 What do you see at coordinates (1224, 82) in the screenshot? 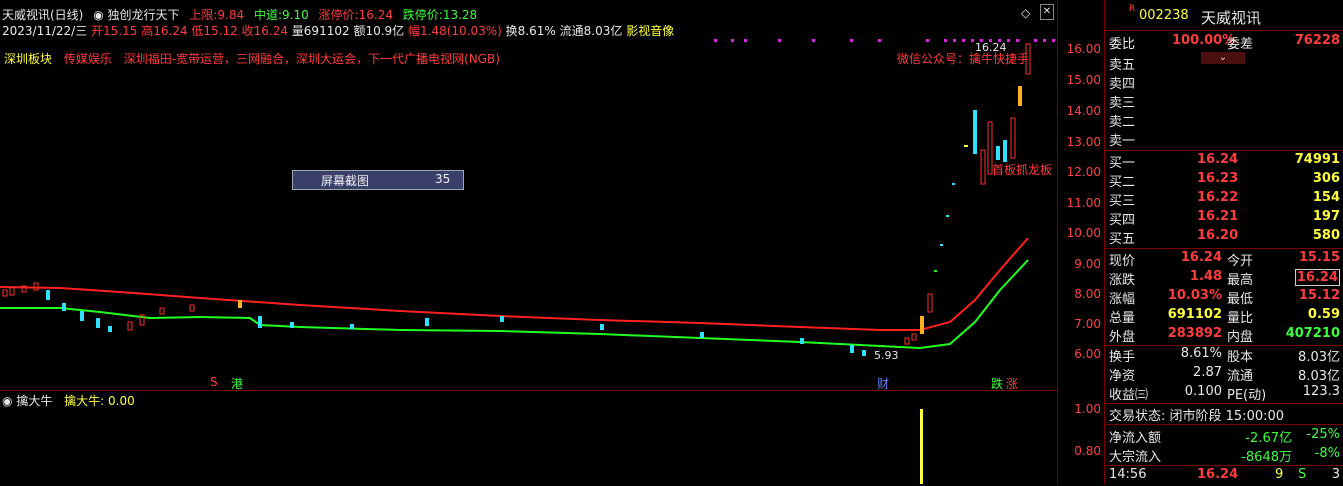
I see `ask-row: 卖四` at bounding box center [1224, 82].